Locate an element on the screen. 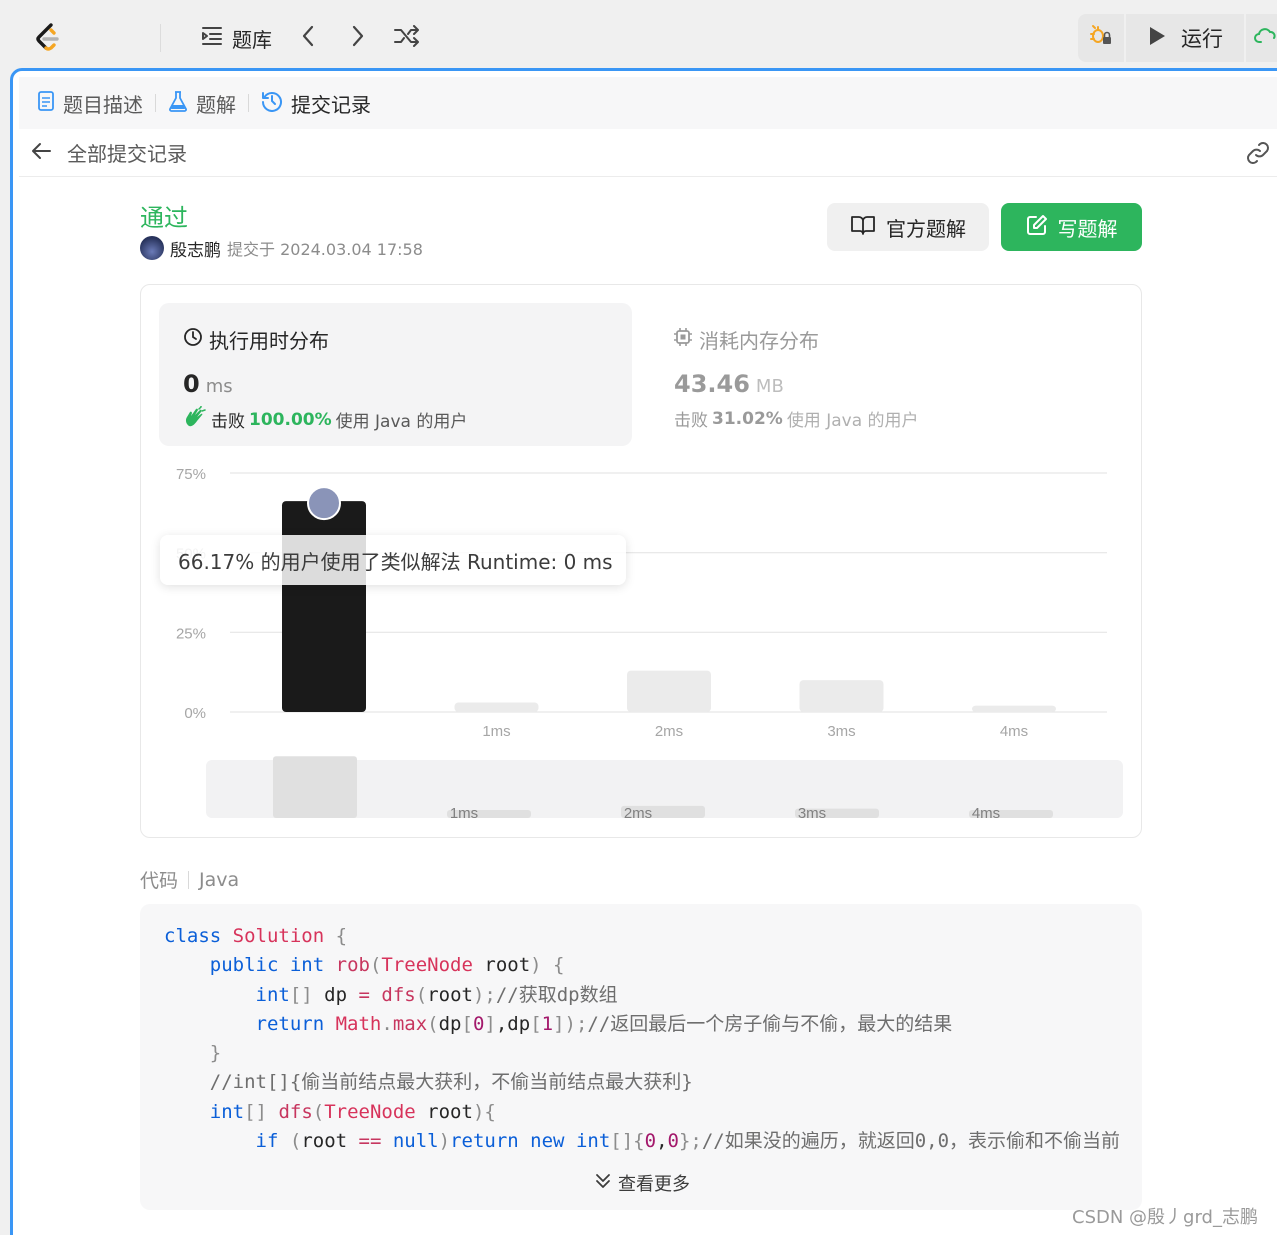  y-tick-label: 0% is located at coordinates (195, 713).